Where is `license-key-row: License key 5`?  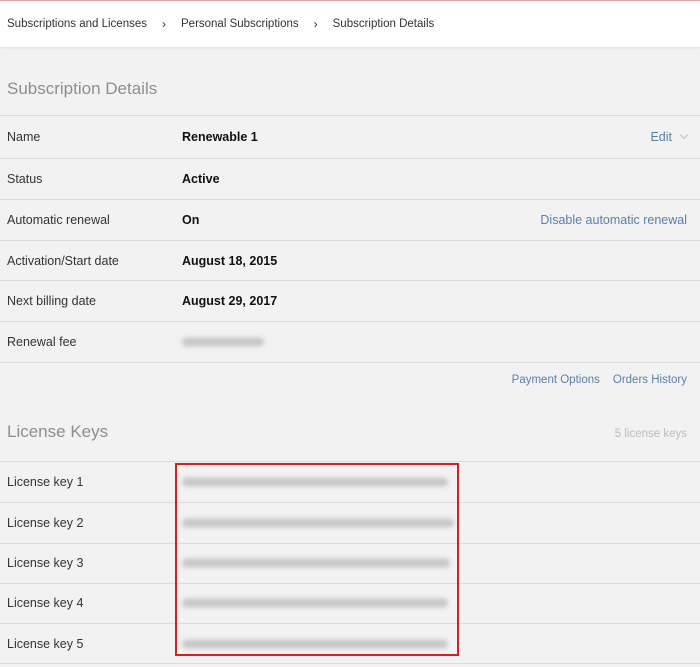
license-key-row: License key 5 is located at coordinates (350, 644).